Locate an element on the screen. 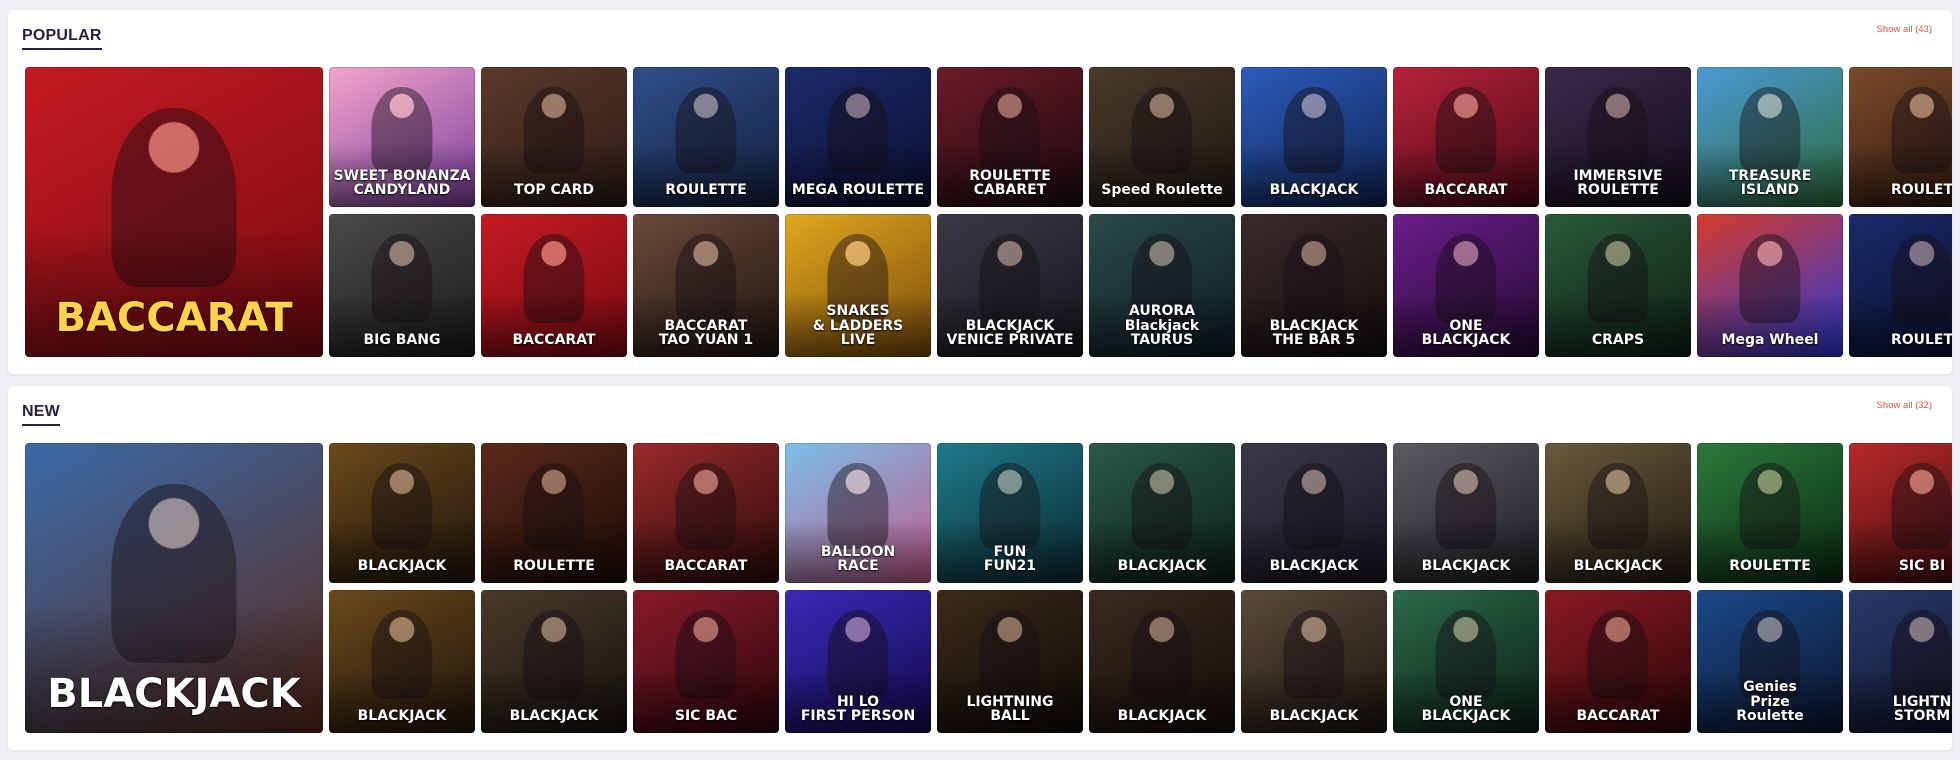 The height and width of the screenshot is (760, 1960). show-all-link: Show all (43) is located at coordinates (1904, 29).